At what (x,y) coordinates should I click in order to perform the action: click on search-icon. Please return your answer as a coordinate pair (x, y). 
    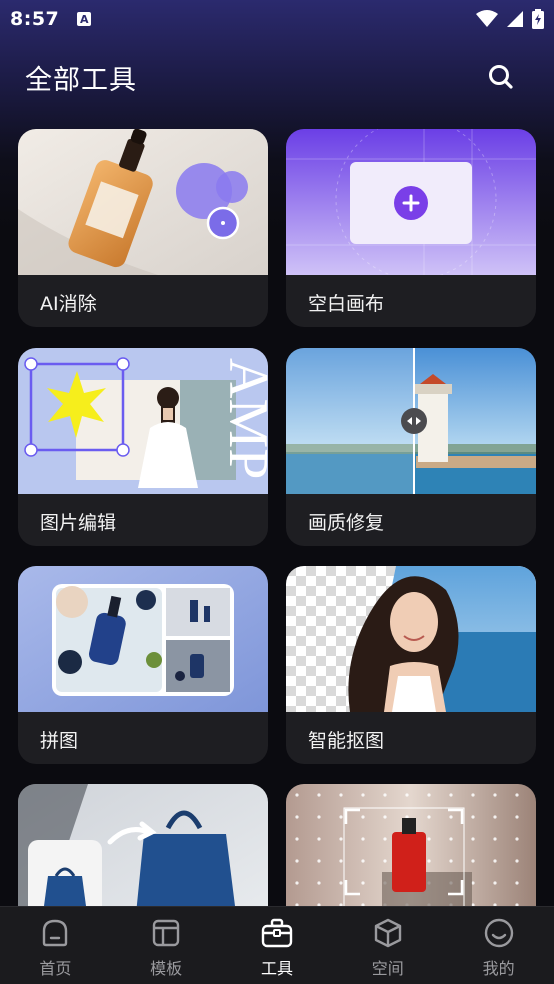
    Looking at the image, I should click on (501, 77).